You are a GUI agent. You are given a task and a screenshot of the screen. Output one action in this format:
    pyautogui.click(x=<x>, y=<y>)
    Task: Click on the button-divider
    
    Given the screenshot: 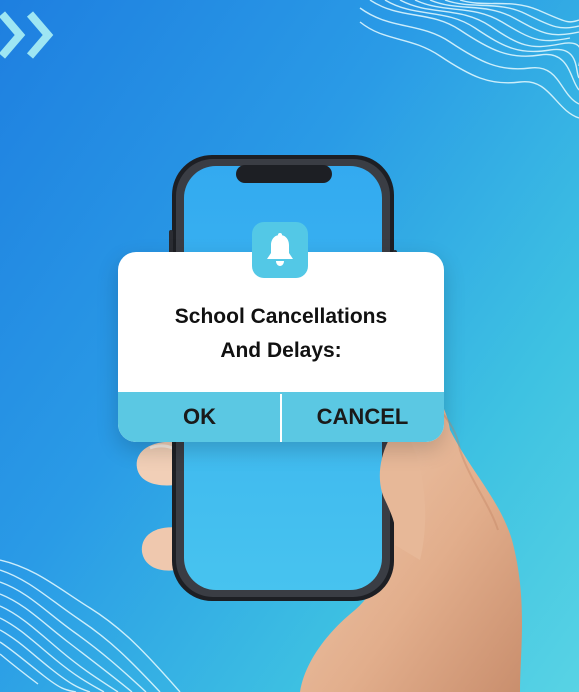 What is the action you would take?
    pyautogui.click(x=281, y=418)
    